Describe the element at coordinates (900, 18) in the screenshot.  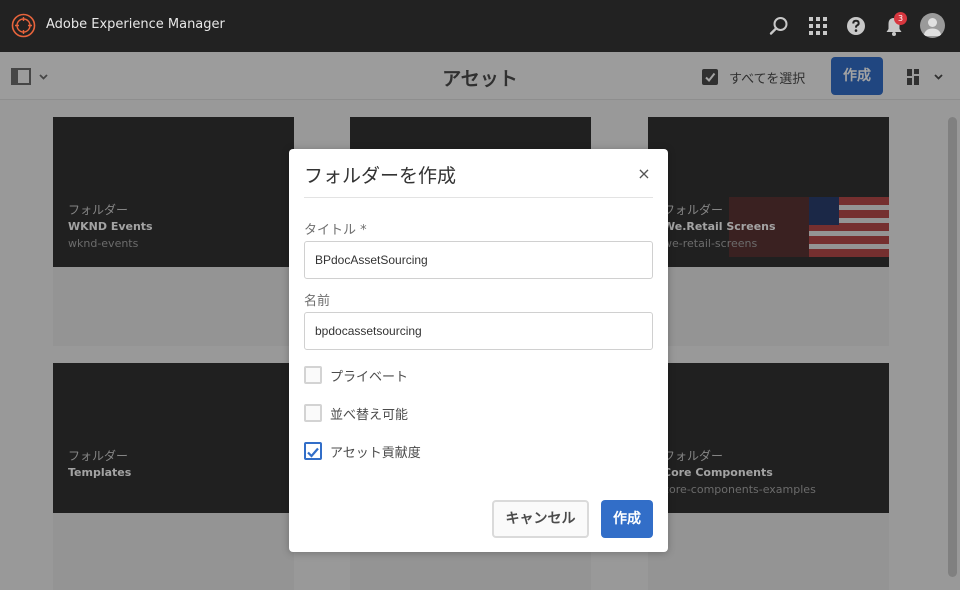
I see `notification-badge: 3` at that location.